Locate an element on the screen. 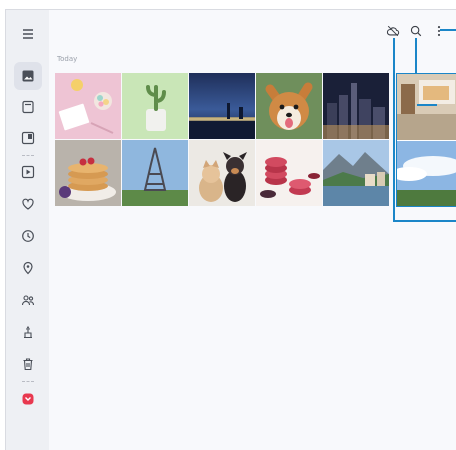  callout-preview-image is located at coordinates (426, 140).